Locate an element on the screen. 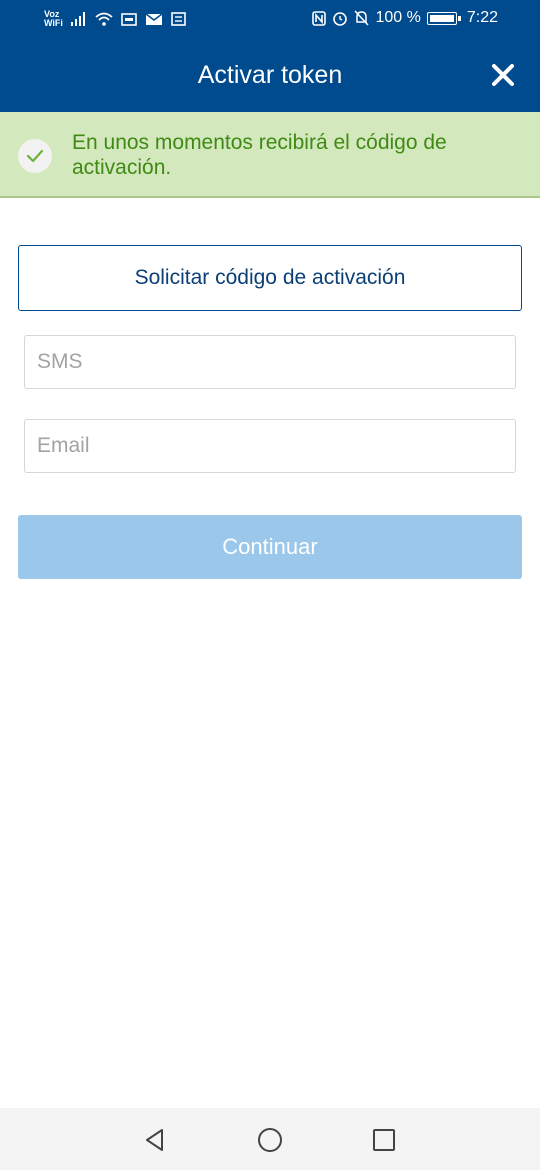  continue-button: Continuar is located at coordinates (270, 547).